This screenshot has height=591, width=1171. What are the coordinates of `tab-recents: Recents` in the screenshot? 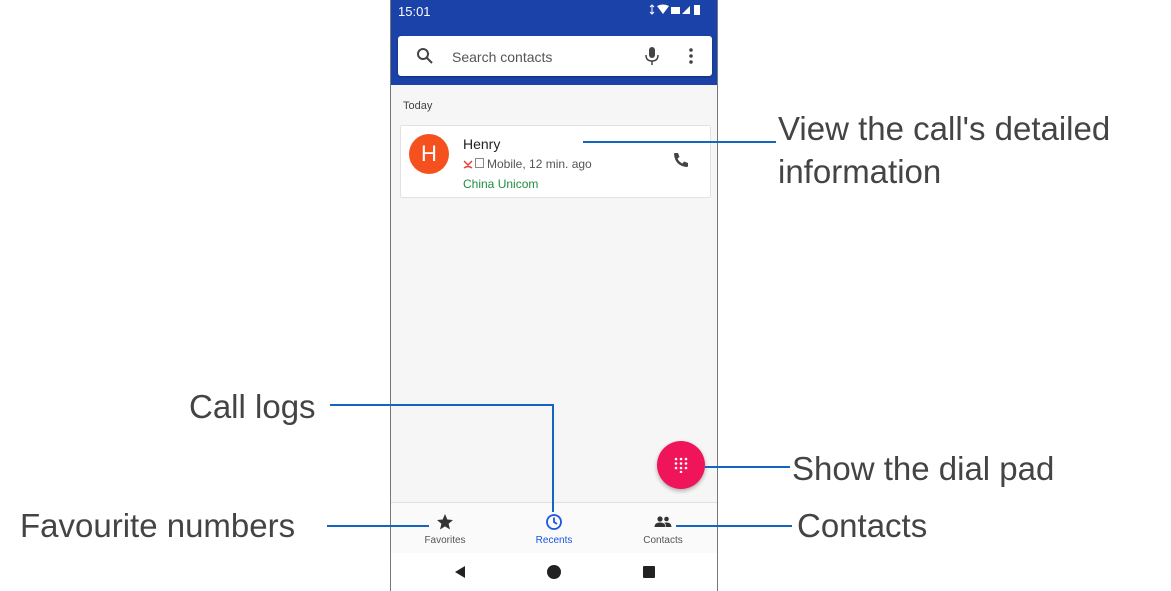 It's located at (554, 528).